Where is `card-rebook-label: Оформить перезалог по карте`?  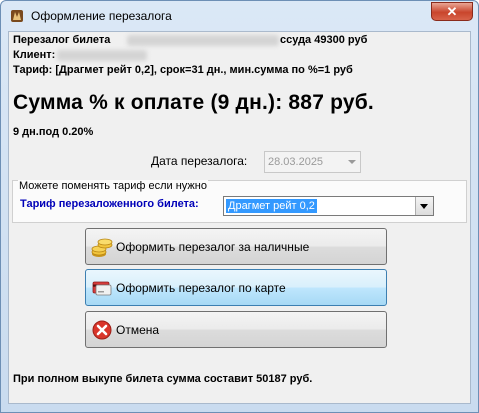 card-rebook-label: Оформить перезалог по карте is located at coordinates (201, 288).